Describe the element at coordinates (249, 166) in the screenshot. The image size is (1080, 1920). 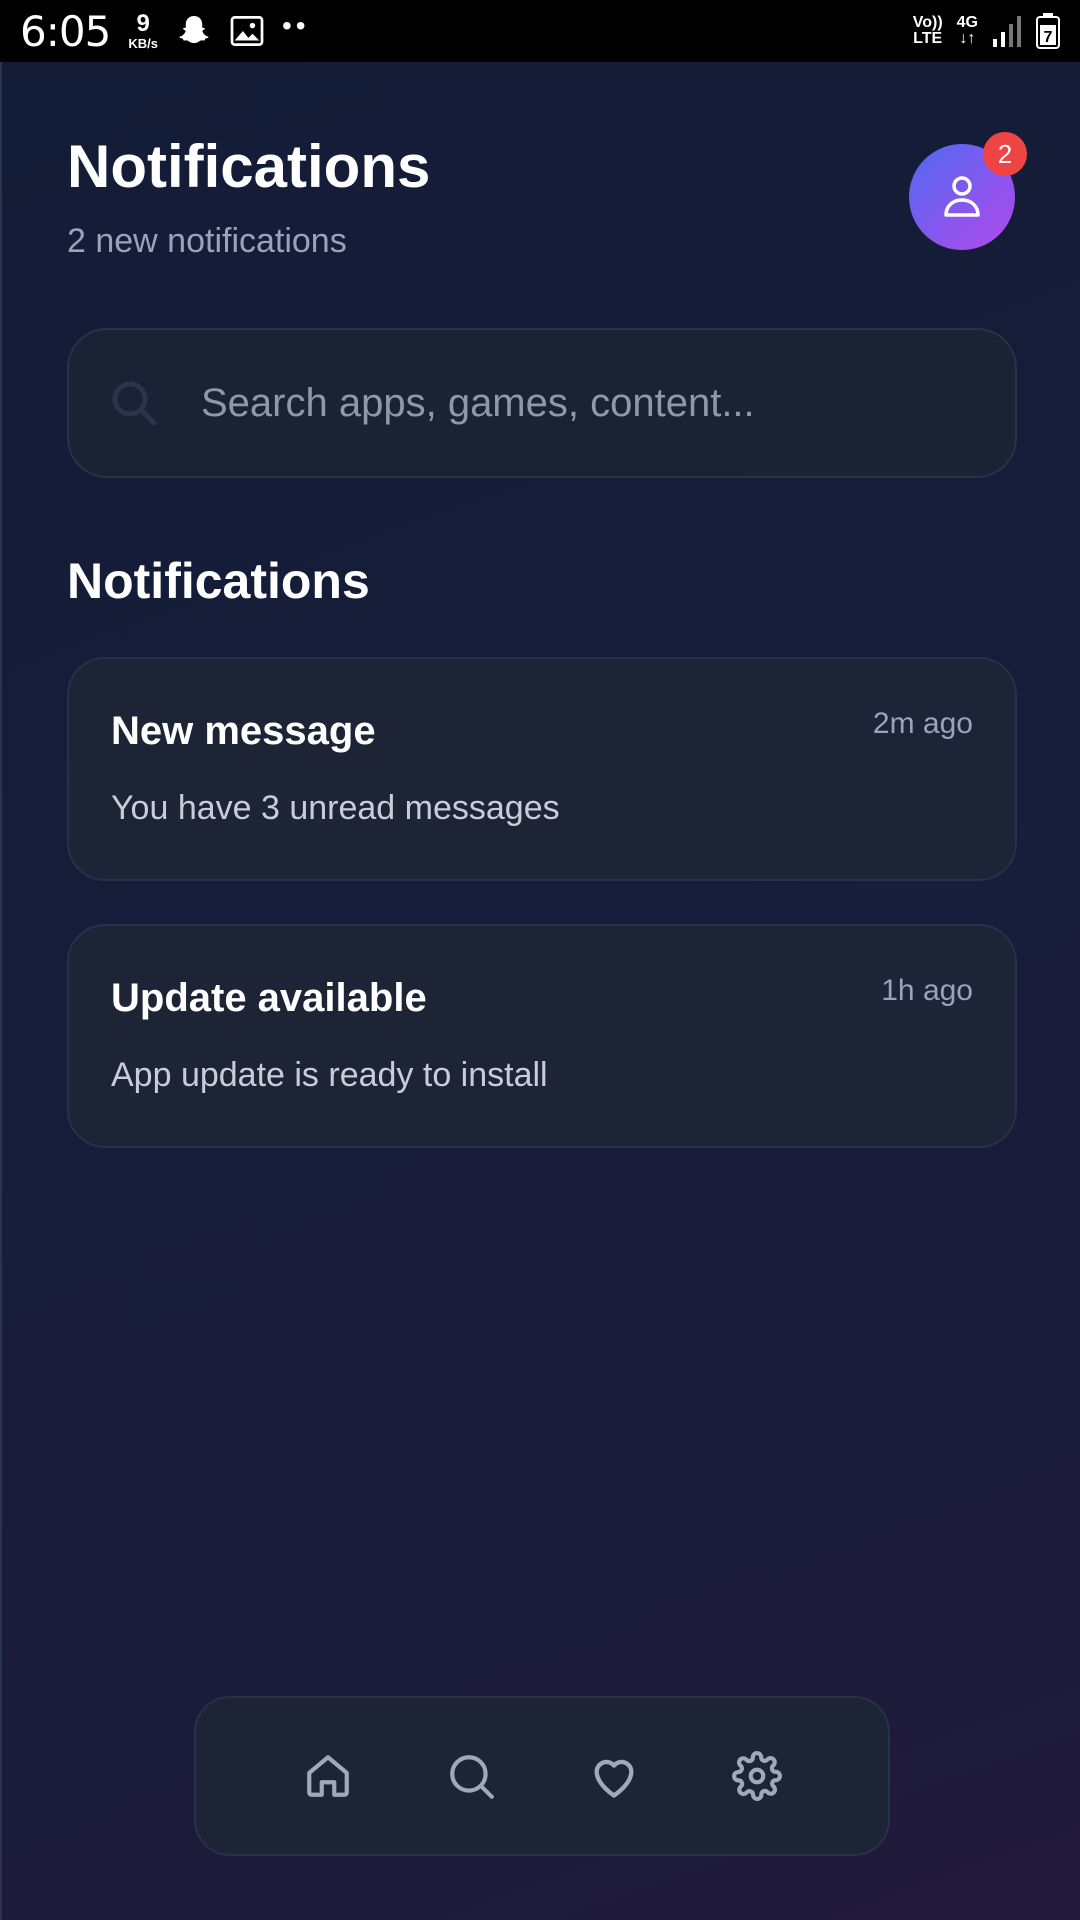
I see `page-title: Notifications` at that location.